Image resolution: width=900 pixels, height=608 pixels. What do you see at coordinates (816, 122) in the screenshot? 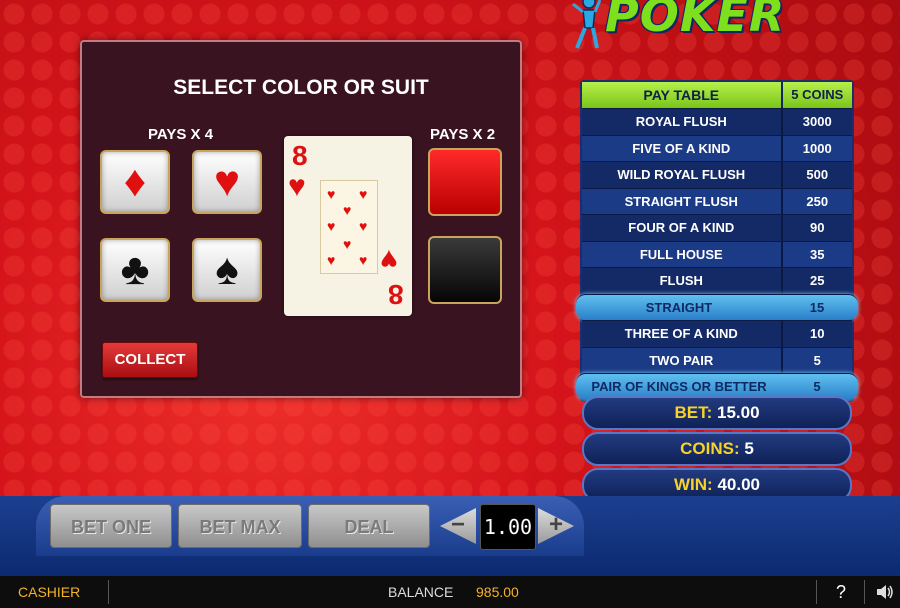
I see `hand-payout: 3000` at bounding box center [816, 122].